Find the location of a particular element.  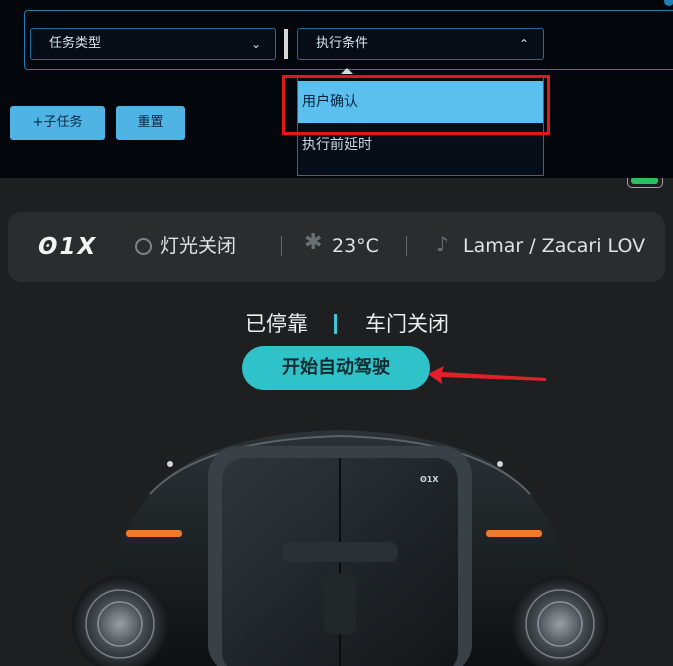

vehicle-badge: ʘ1X is located at coordinates (429, 479).